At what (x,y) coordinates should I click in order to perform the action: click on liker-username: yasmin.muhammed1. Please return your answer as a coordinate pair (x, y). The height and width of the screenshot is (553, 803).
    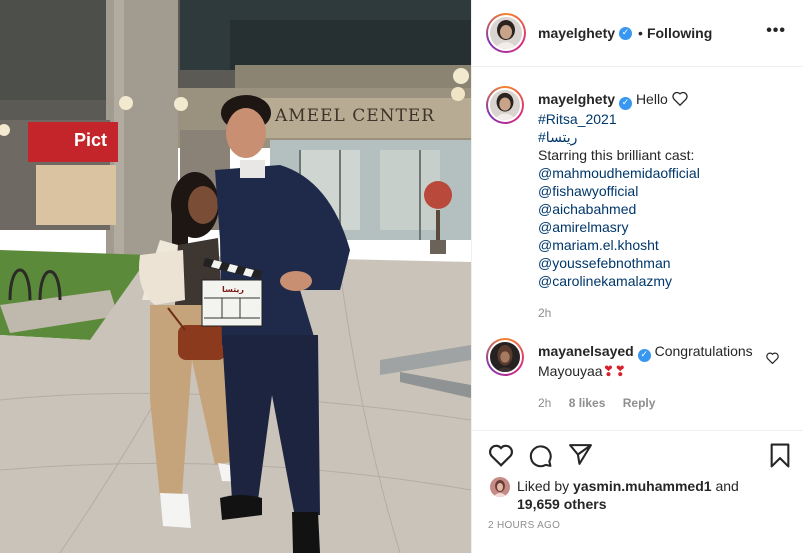
    Looking at the image, I should click on (642, 486).